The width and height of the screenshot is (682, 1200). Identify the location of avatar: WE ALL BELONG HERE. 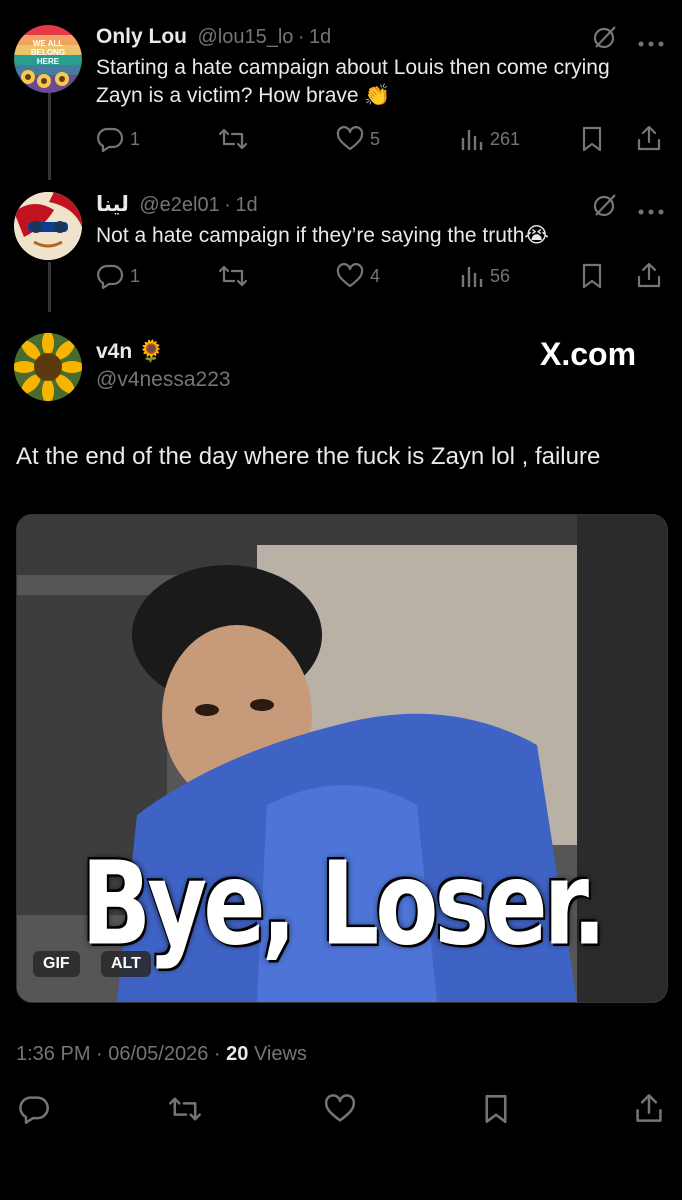
(48, 59).